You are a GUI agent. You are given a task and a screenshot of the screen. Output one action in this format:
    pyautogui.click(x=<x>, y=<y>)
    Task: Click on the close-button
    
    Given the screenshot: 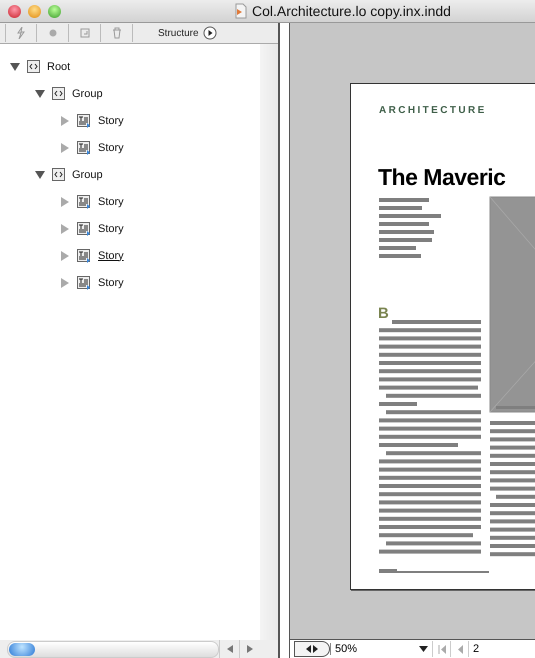 What is the action you would take?
    pyautogui.click(x=14, y=11)
    